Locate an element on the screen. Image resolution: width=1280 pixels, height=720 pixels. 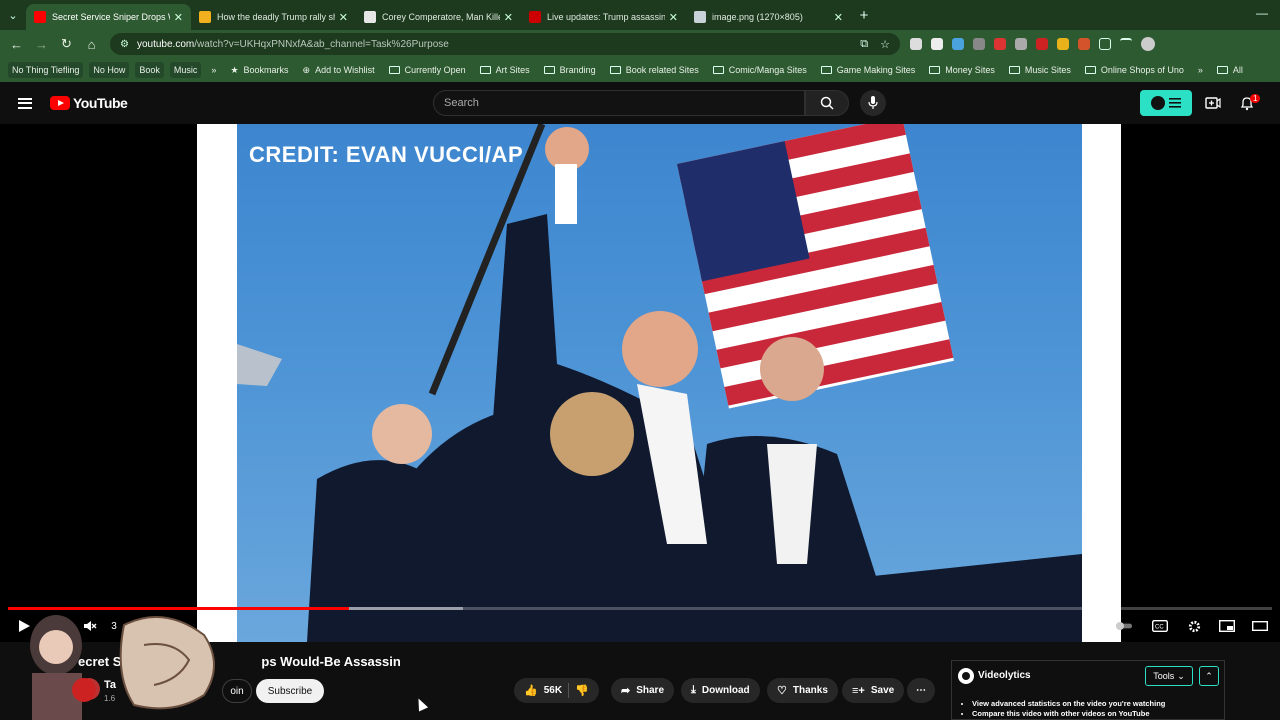
bookmark-label: Art Sites is located at coordinates (512, 70).